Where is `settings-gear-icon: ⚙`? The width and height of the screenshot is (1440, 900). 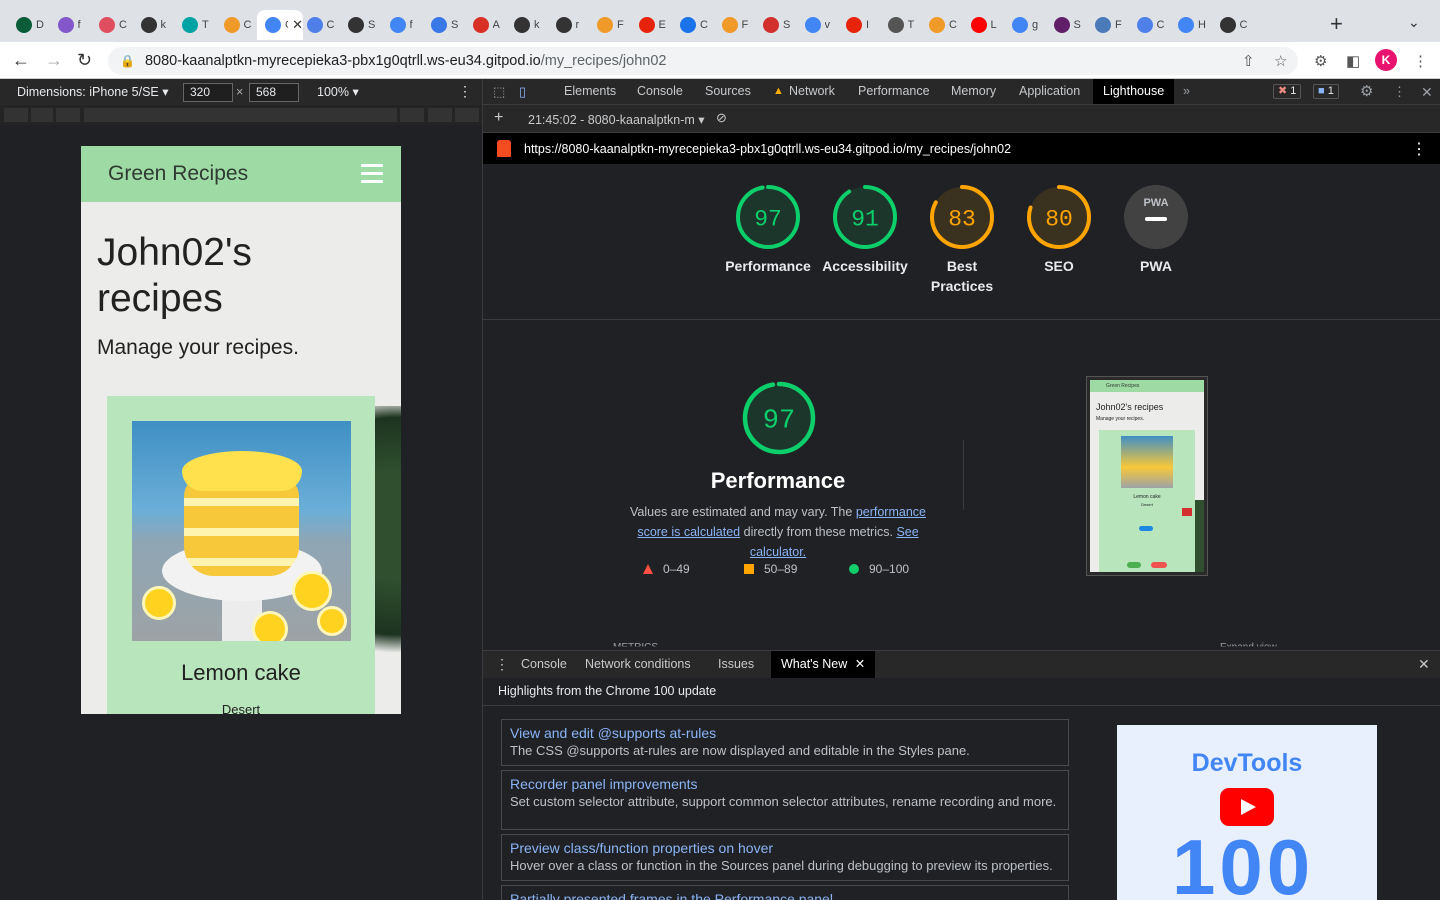
settings-gear-icon: ⚙ is located at coordinates (1366, 91).